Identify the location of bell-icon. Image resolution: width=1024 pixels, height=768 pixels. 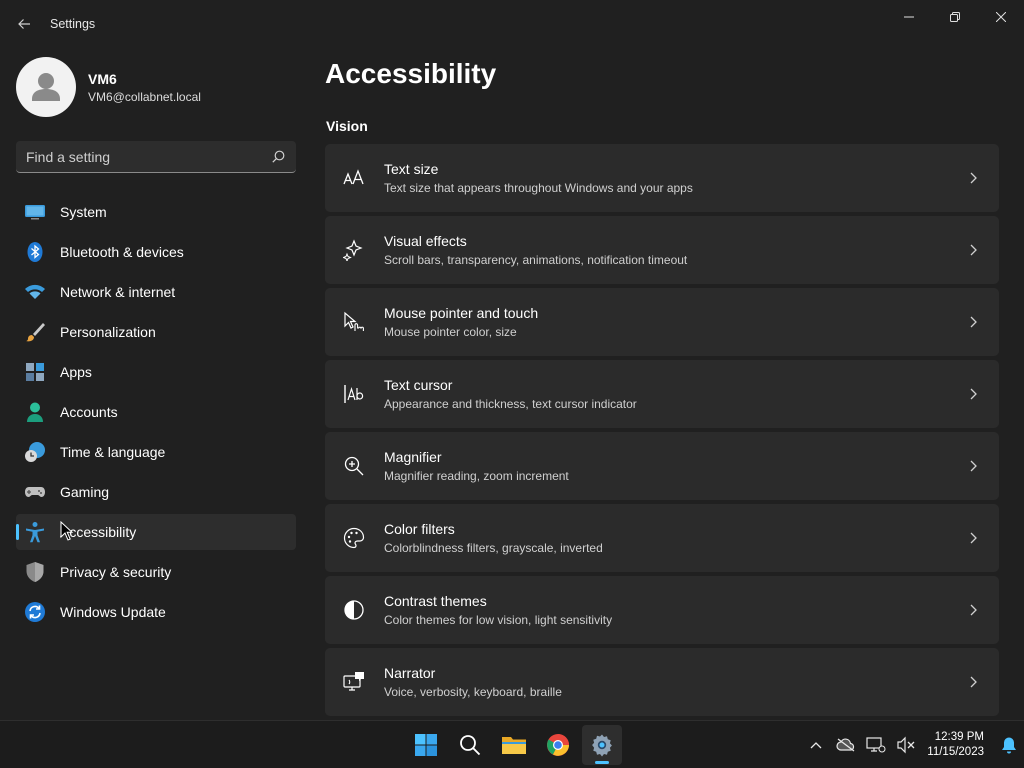
(1009, 745).